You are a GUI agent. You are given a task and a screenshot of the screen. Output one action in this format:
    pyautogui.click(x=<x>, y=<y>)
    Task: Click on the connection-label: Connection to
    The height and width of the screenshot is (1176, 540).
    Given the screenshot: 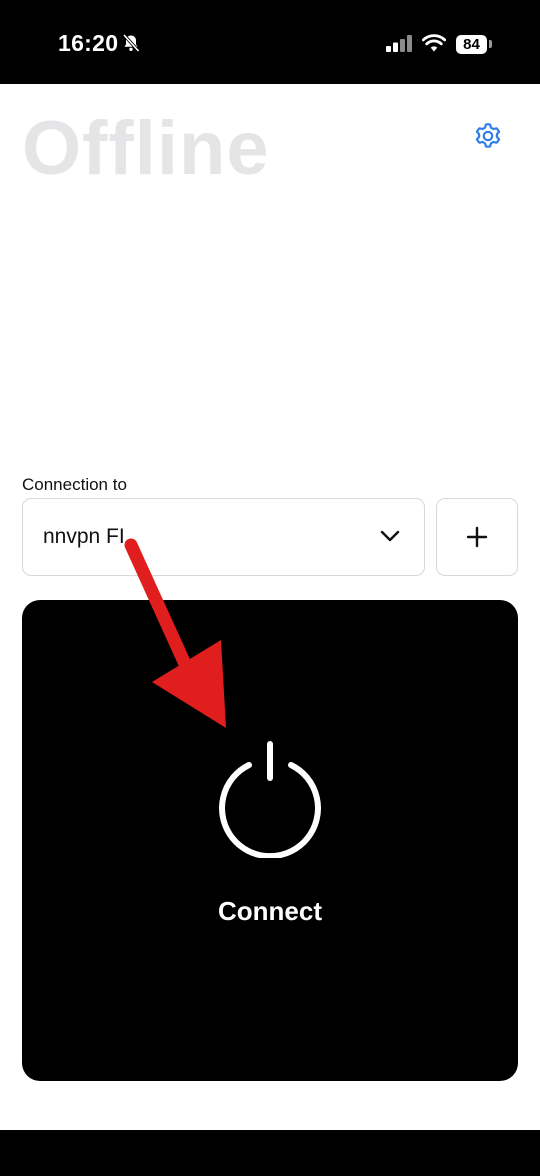 What is the action you would take?
    pyautogui.click(x=74, y=484)
    